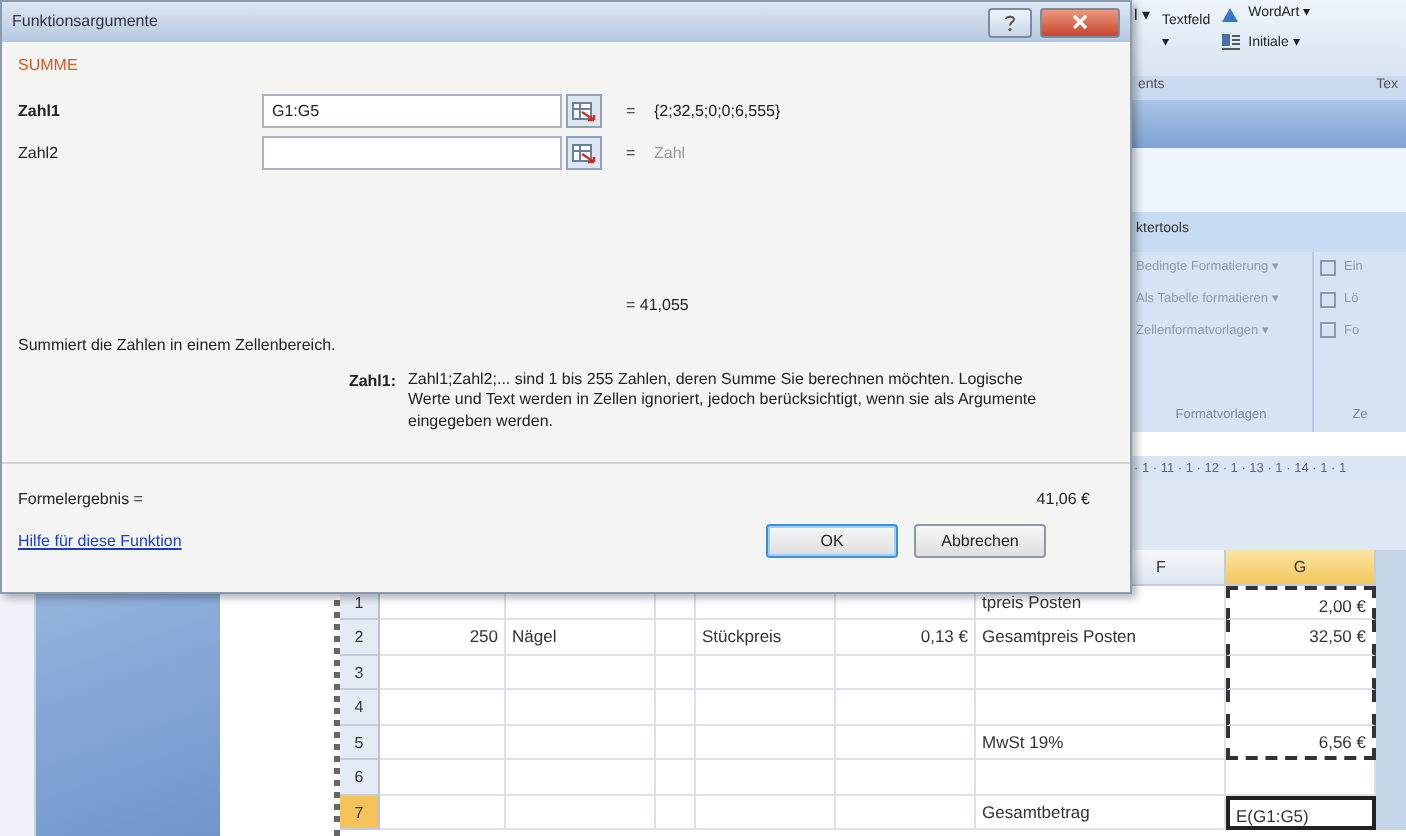 This screenshot has height=836, width=1406. I want to click on argument-field, so click(412, 153).